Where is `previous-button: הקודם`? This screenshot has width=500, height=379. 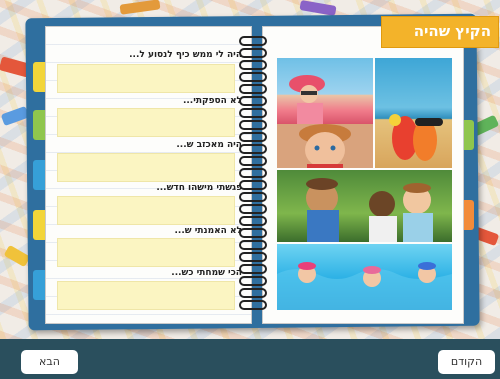
previous-button: הקודם is located at coordinates (466, 362).